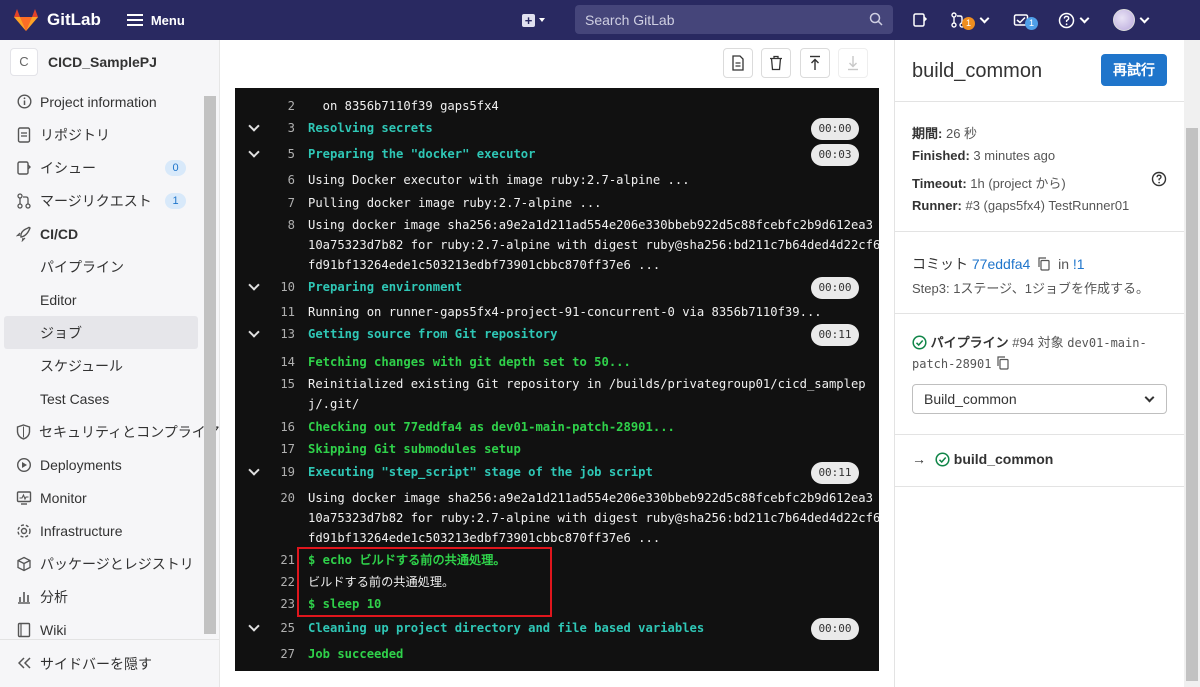 Image resolution: width=1200 pixels, height=687 pixels. I want to click on user-menu-button, so click(1131, 20).